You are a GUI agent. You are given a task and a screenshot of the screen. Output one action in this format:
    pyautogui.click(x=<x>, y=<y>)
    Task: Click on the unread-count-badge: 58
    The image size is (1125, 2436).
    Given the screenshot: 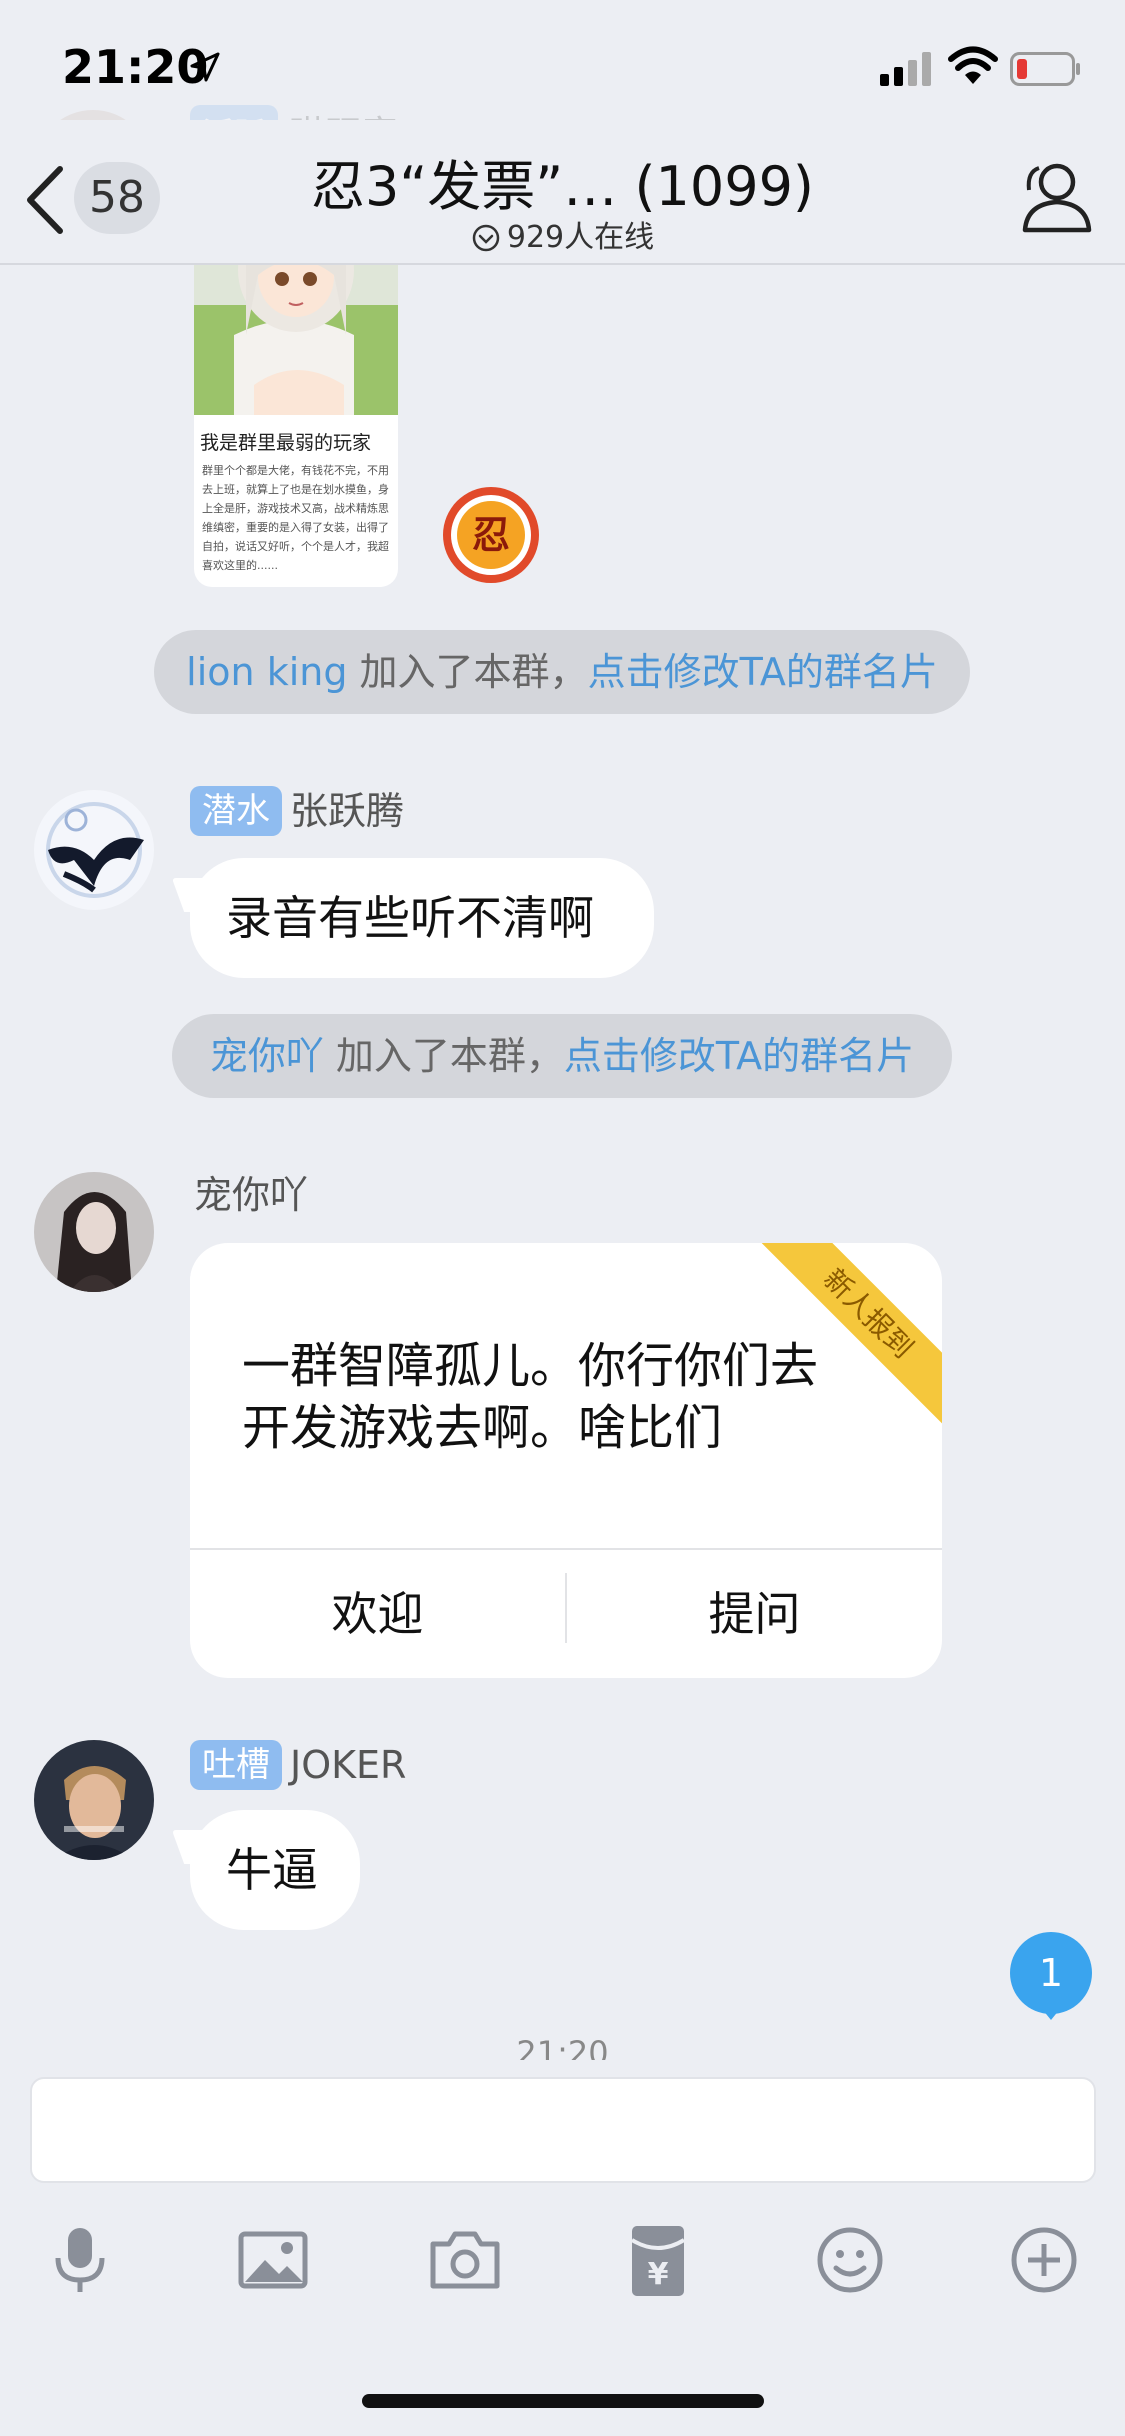 What is the action you would take?
    pyautogui.click(x=117, y=198)
    